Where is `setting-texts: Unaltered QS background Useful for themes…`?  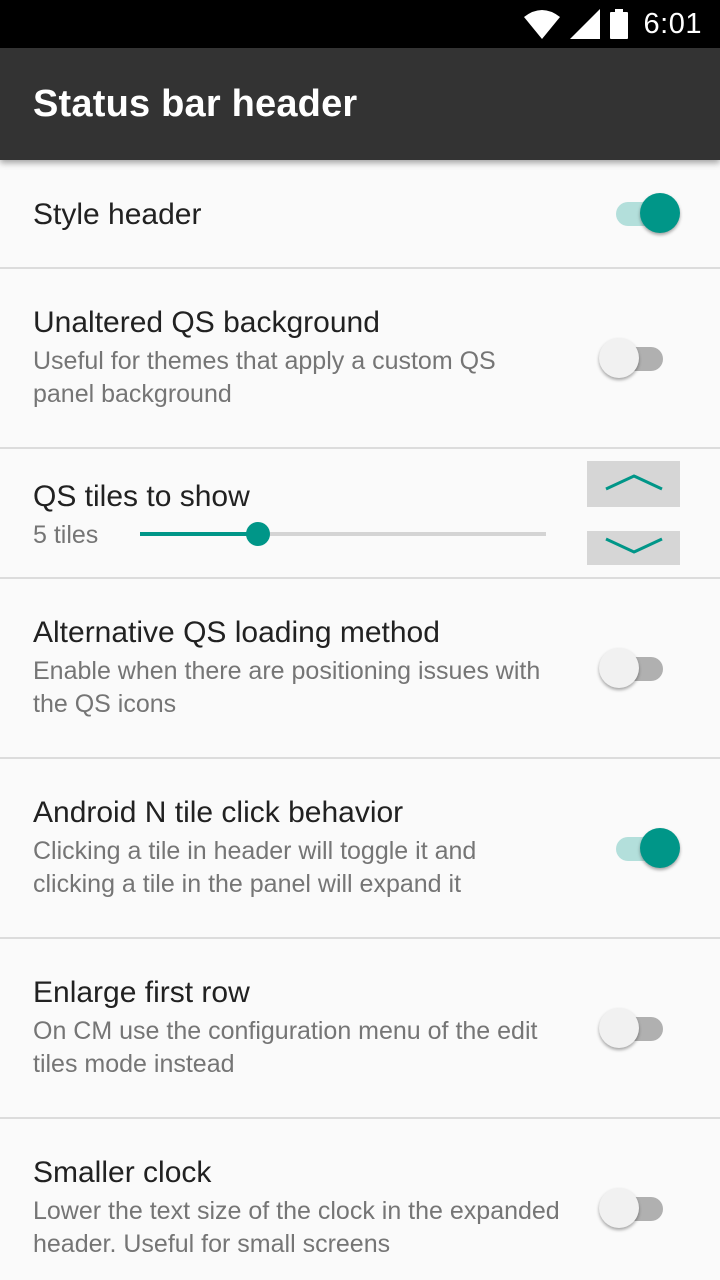 setting-texts: Unaltered QS background Useful for themes… is located at coordinates (296, 358).